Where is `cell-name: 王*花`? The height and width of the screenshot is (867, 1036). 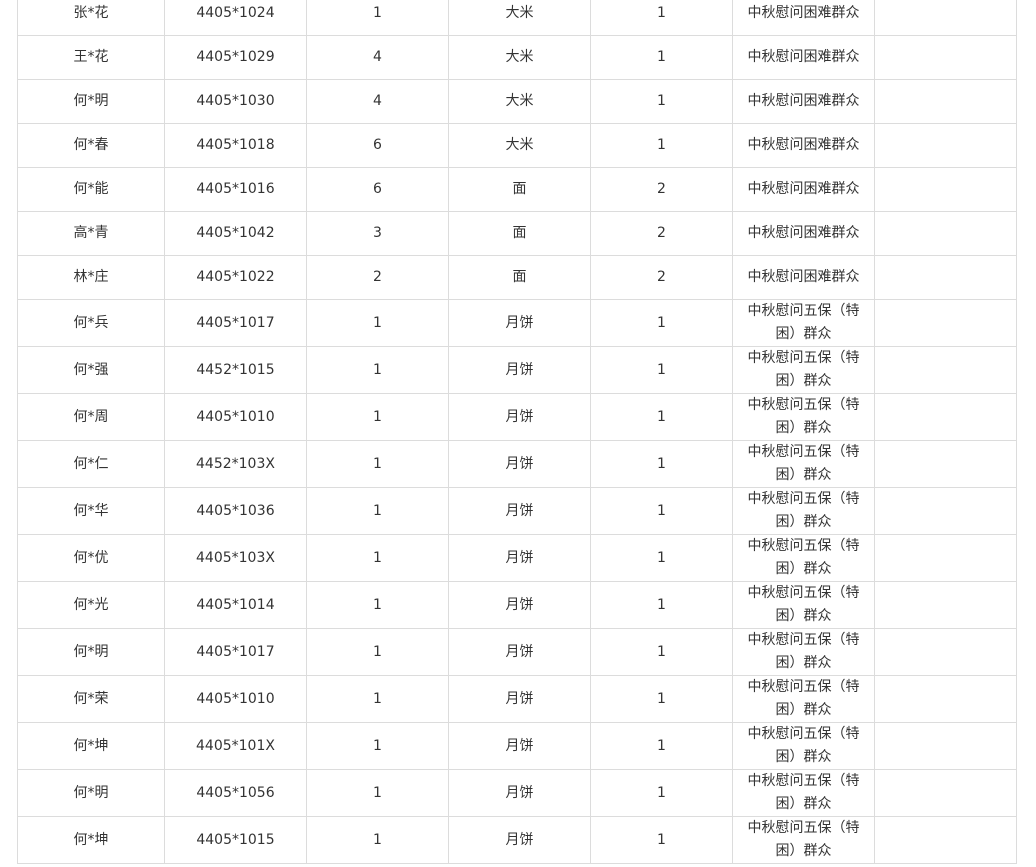
cell-name: 王*花 is located at coordinates (91, 57).